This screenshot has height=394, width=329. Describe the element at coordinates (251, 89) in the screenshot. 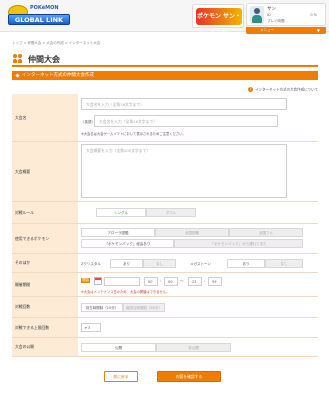

I see `help-icon: ?` at that location.